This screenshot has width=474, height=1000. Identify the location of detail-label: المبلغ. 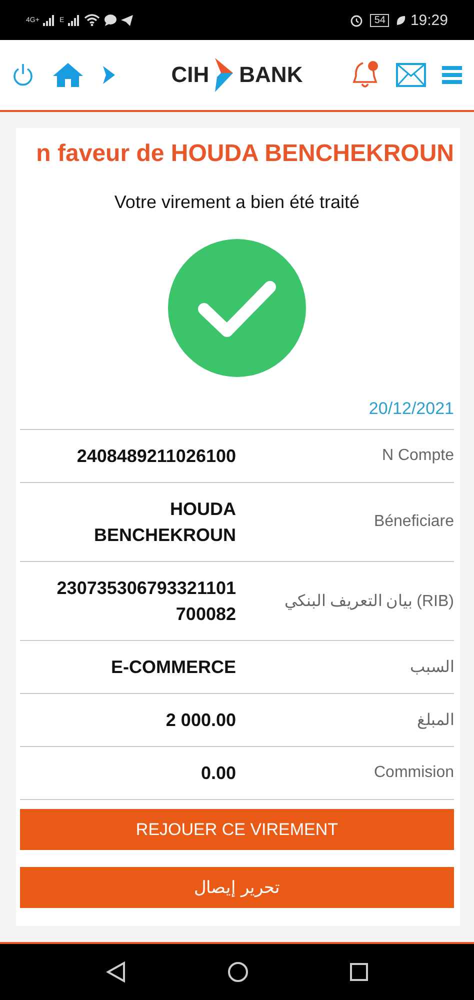
(435, 720).